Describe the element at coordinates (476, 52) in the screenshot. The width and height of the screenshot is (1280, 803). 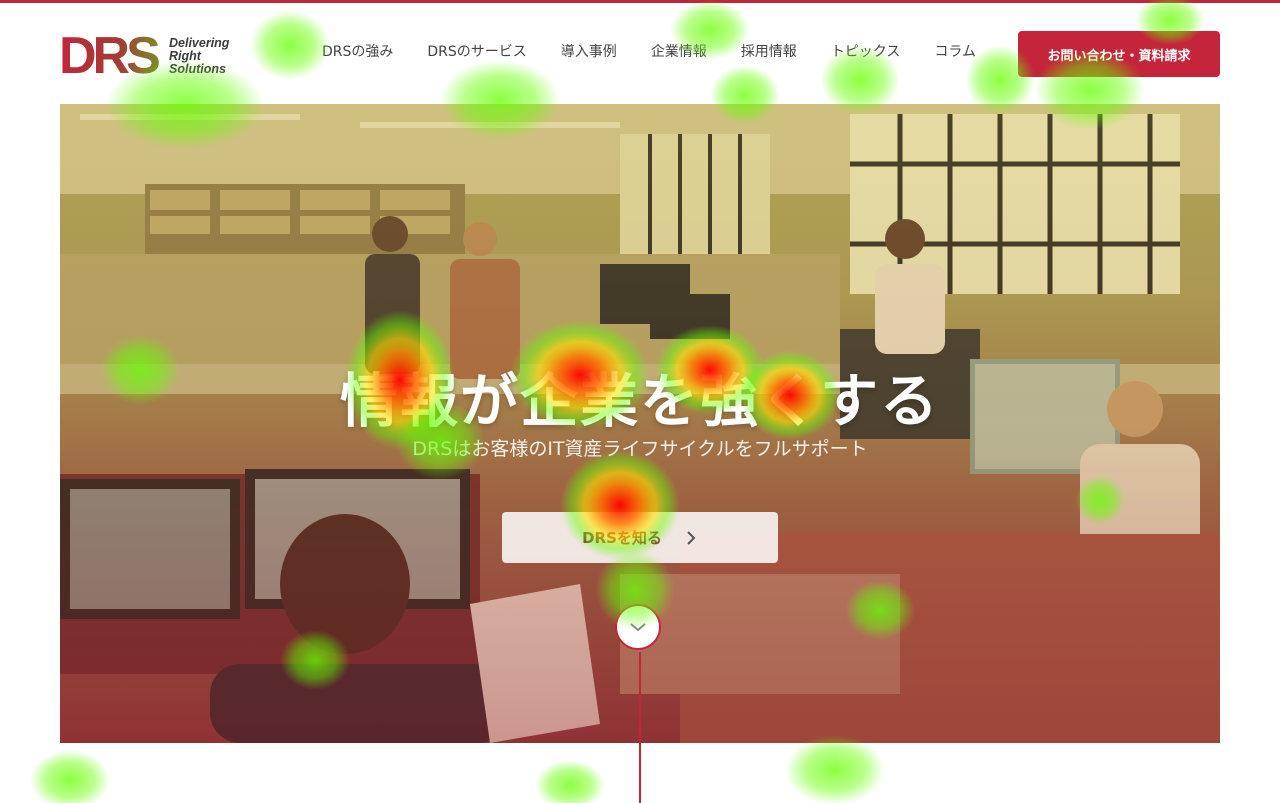
I see `nav-item-services: DRSのサービス` at that location.